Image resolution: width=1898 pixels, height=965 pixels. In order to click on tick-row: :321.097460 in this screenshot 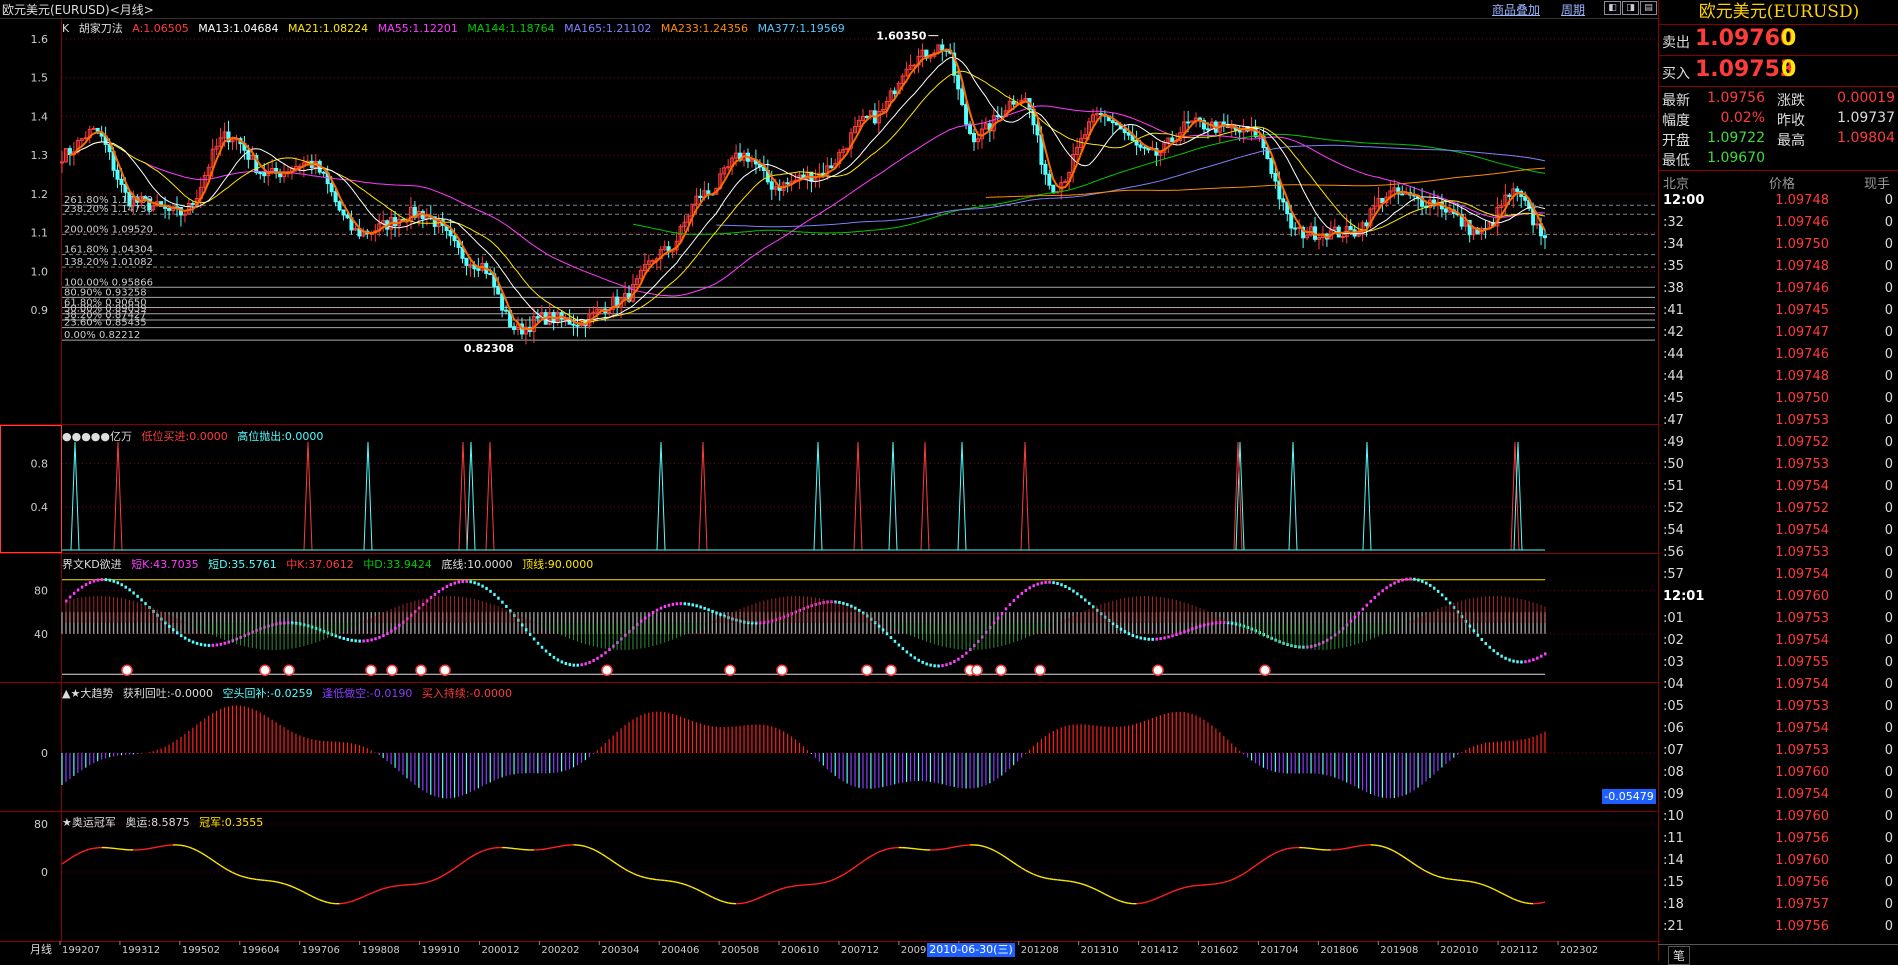, I will do `click(1778, 223)`.